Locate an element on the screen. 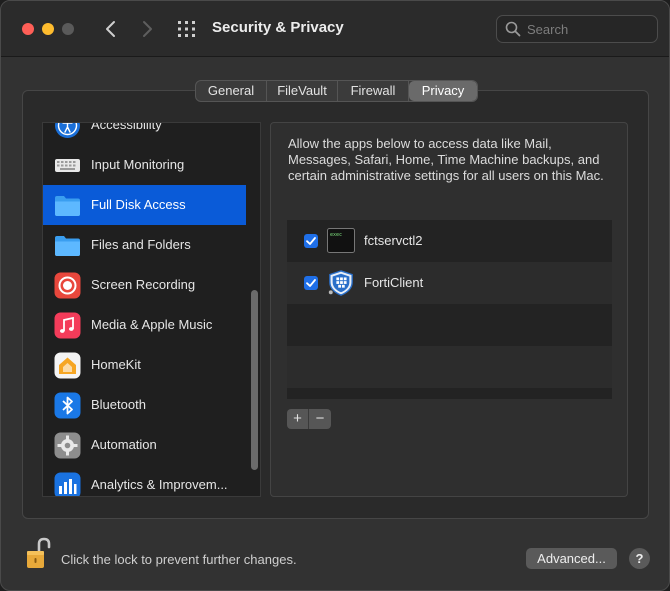 This screenshot has height=591, width=670. sidebar-item-full-disk-access: Full Disk Access is located at coordinates (144, 205).